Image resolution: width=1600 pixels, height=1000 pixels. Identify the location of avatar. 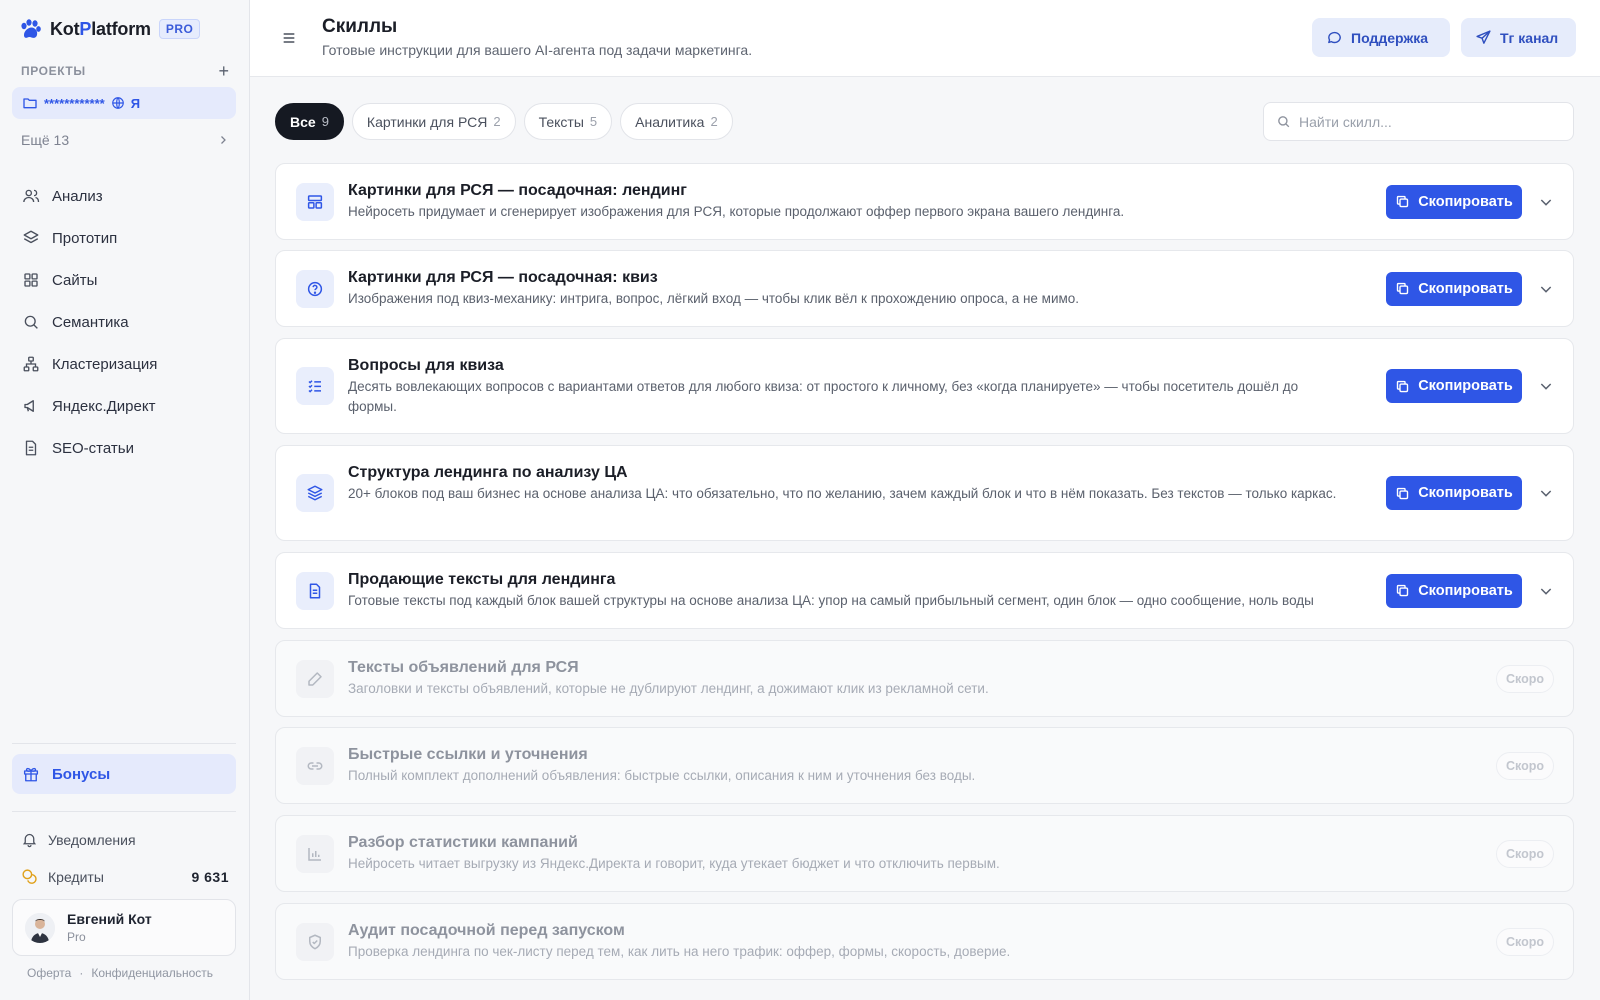
(40, 927).